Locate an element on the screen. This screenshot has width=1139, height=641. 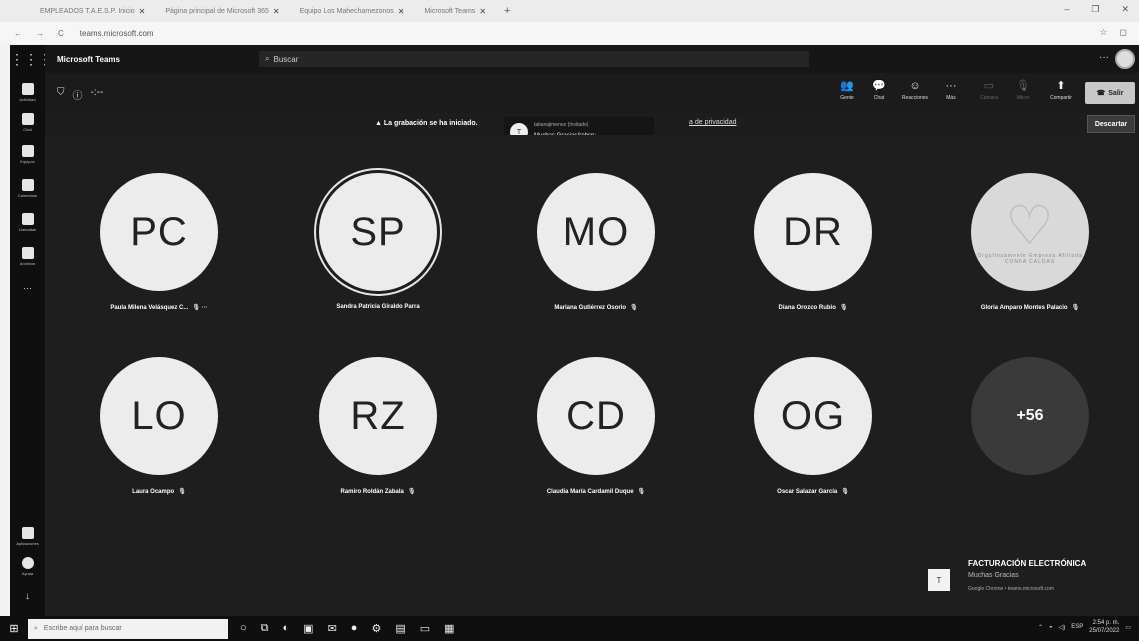
share-source: Google Chrome • teams.microsoft.com is located at coordinates (1011, 589).